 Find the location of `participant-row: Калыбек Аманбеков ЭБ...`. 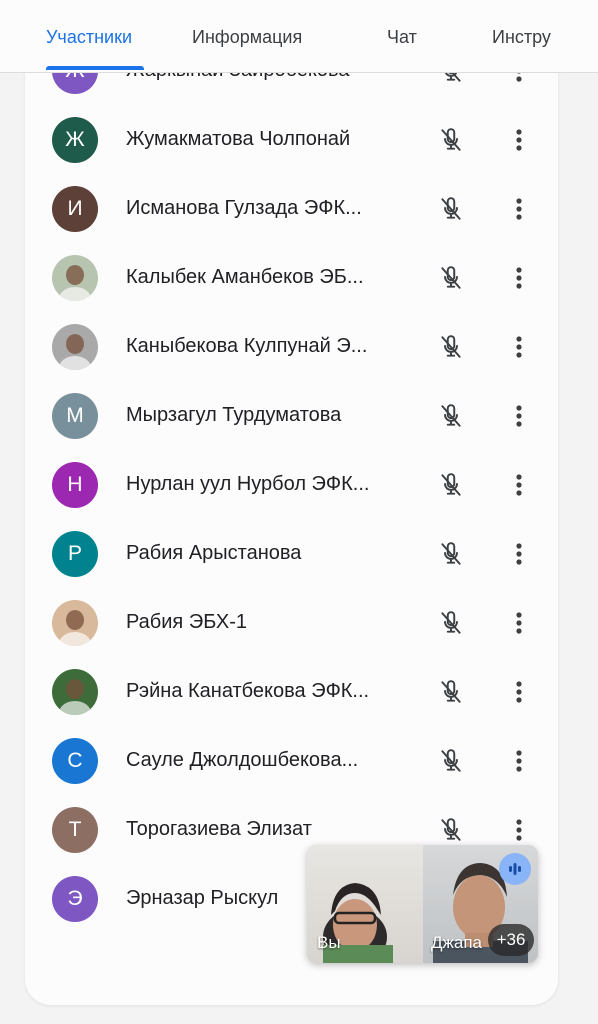

participant-row: Калыбек Аманбеков ЭБ... is located at coordinates (299, 278).